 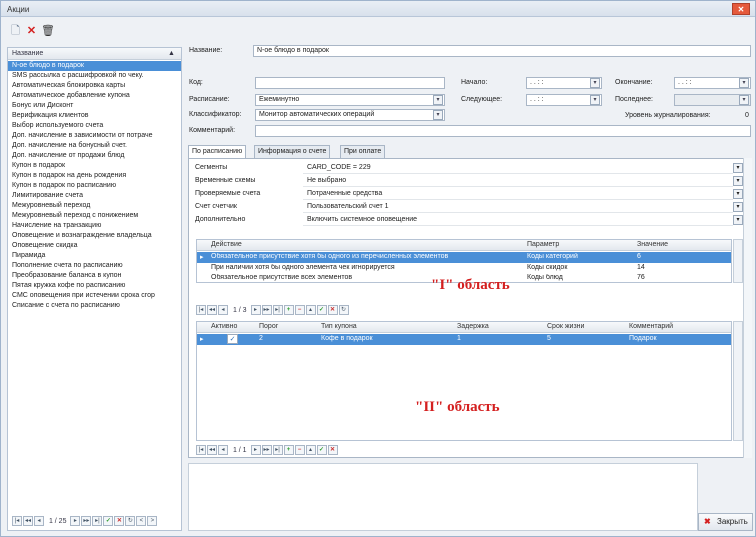 I want to click on code-field, so click(x=350, y=83).